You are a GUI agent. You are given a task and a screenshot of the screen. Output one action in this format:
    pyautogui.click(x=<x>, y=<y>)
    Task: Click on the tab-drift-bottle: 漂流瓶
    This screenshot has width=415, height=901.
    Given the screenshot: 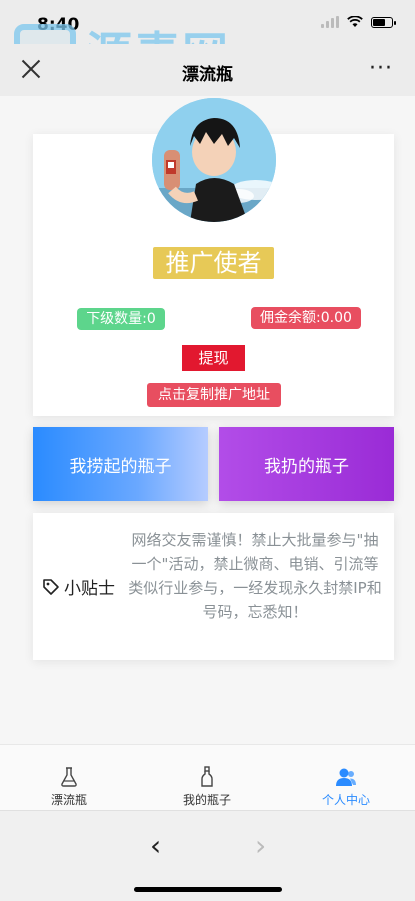 What is the action you would take?
    pyautogui.click(x=69, y=778)
    